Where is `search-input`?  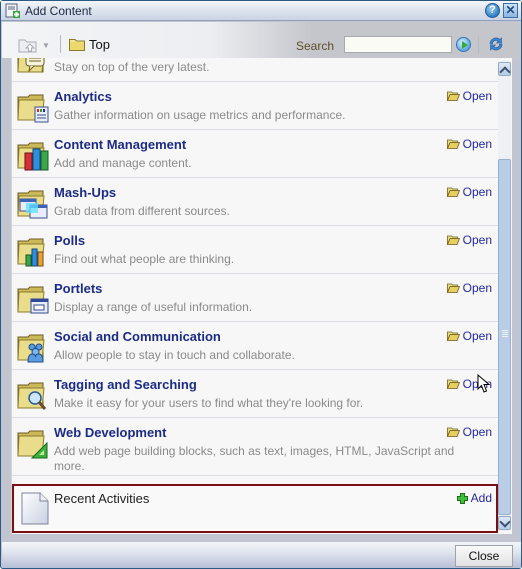 search-input is located at coordinates (398, 44).